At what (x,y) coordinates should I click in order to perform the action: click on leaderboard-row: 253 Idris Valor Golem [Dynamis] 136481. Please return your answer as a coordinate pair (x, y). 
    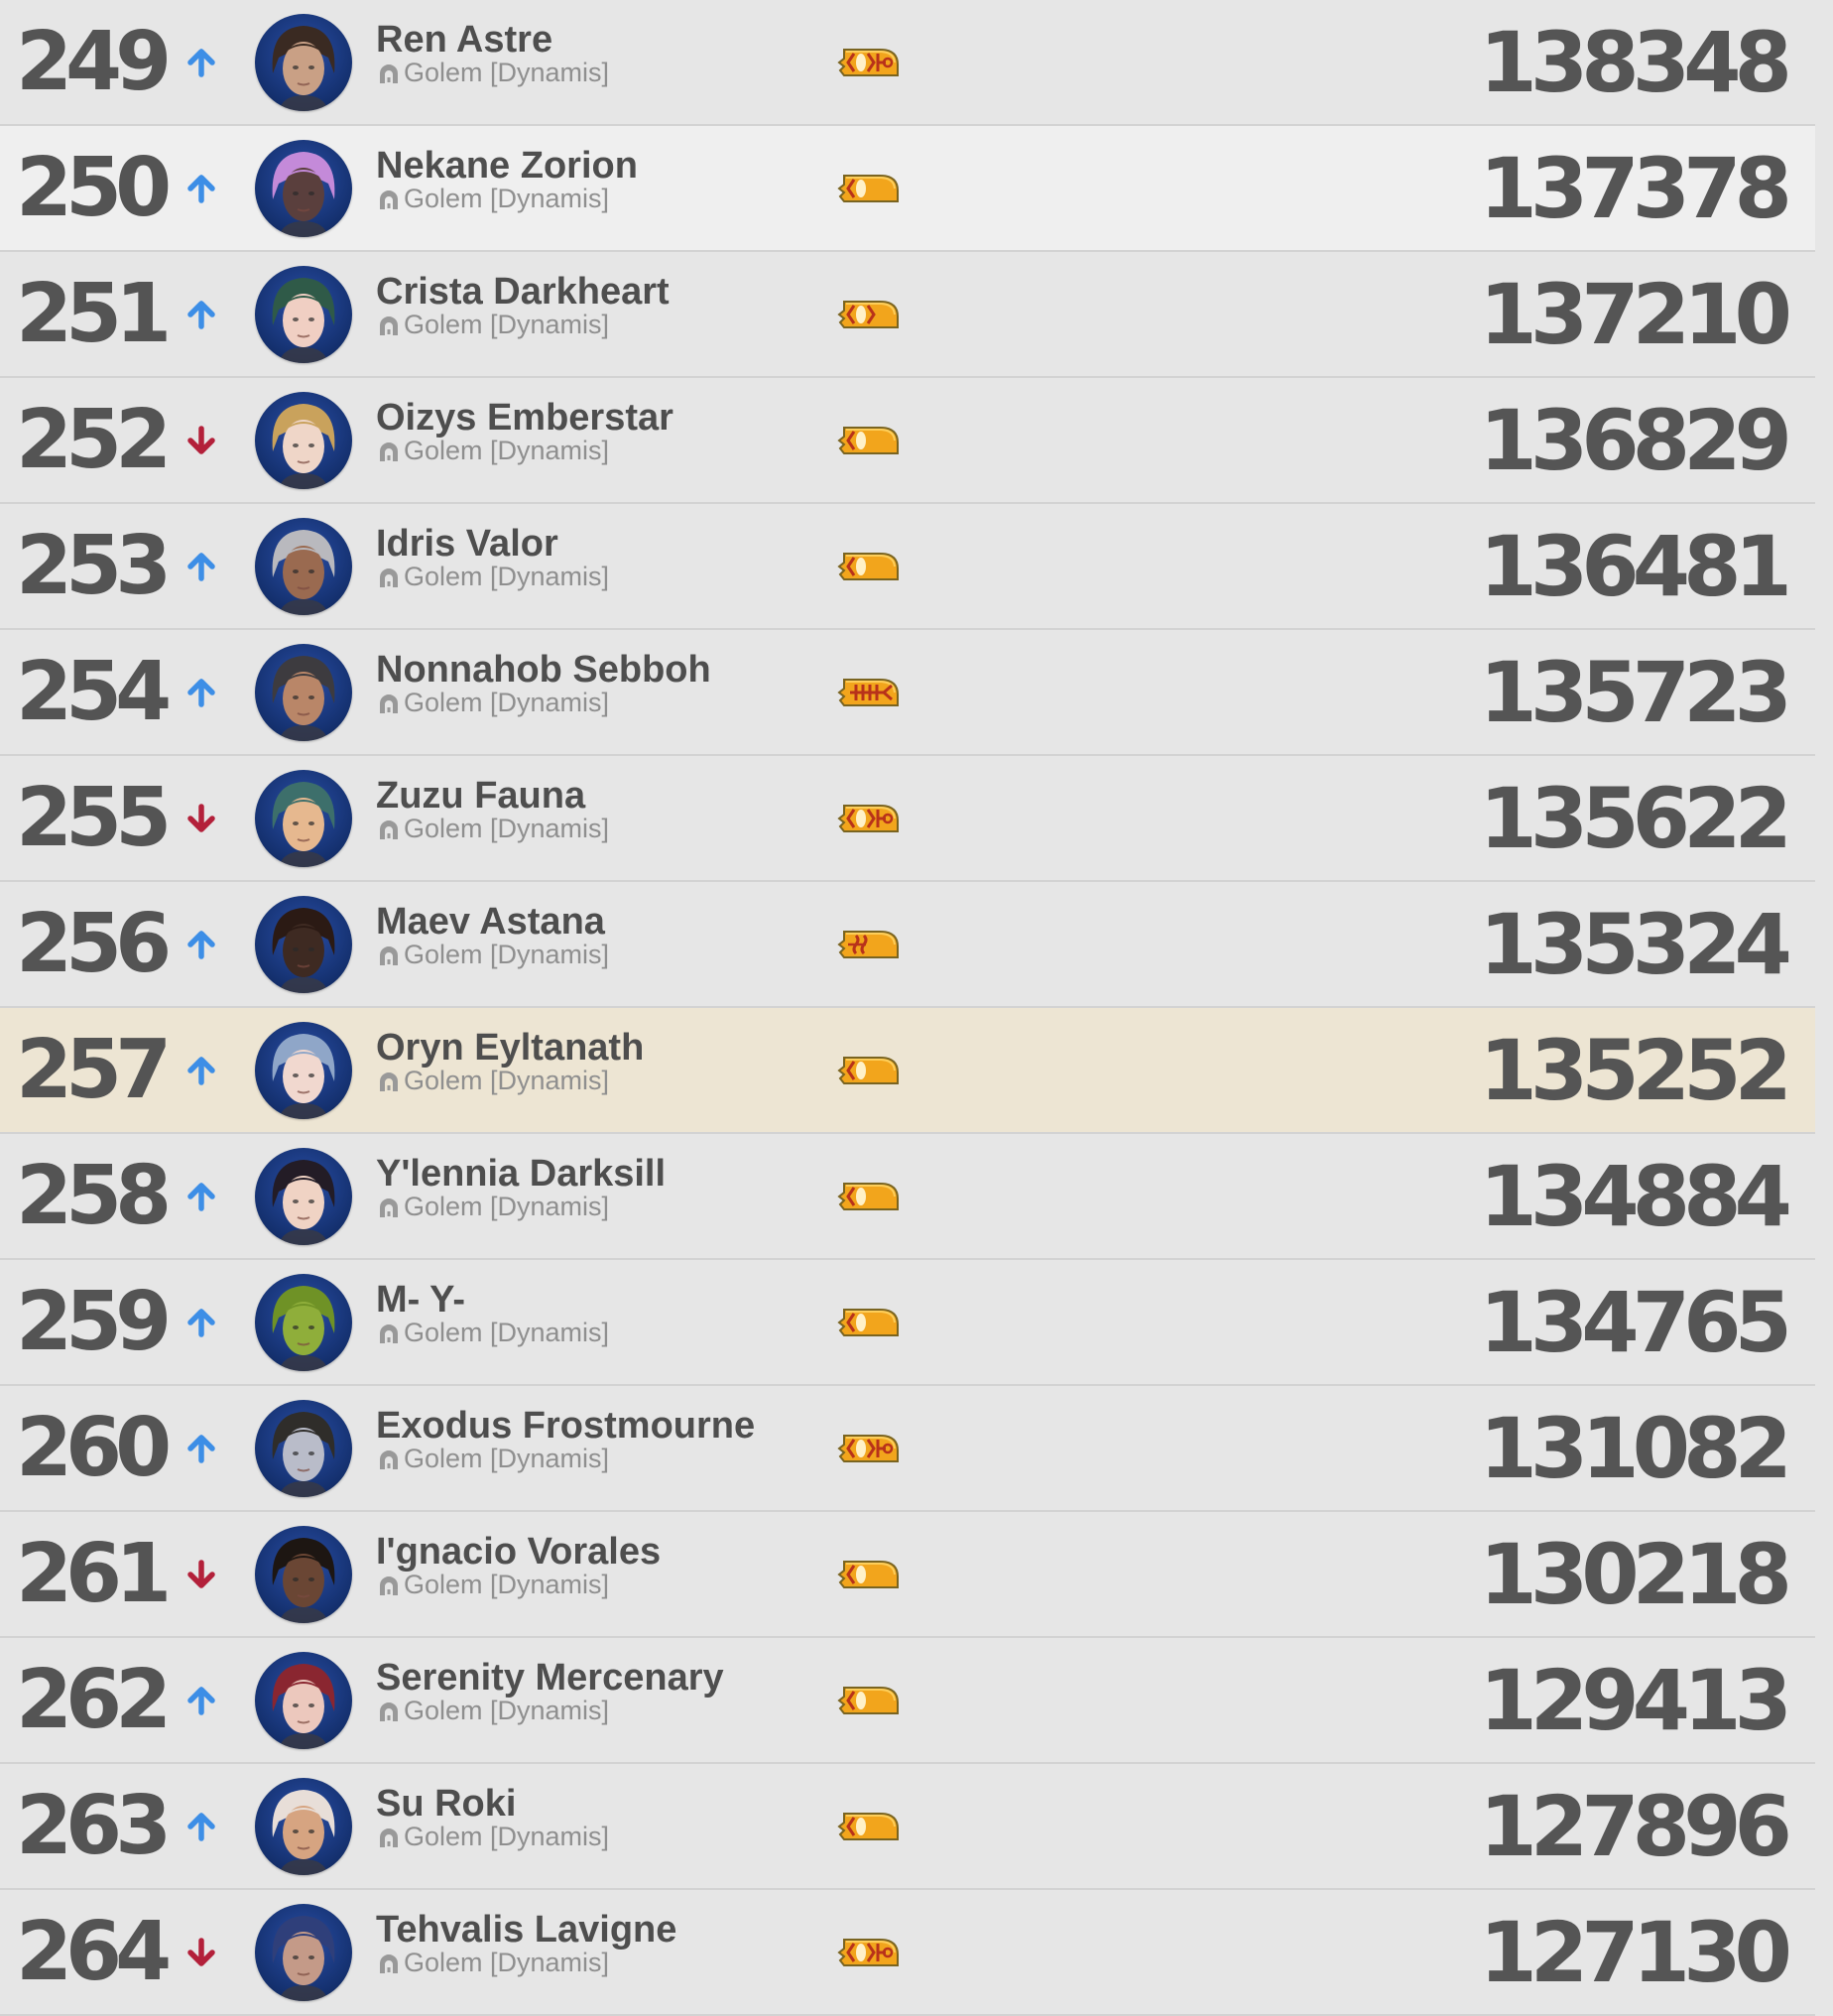
    Looking at the image, I should click on (907, 567).